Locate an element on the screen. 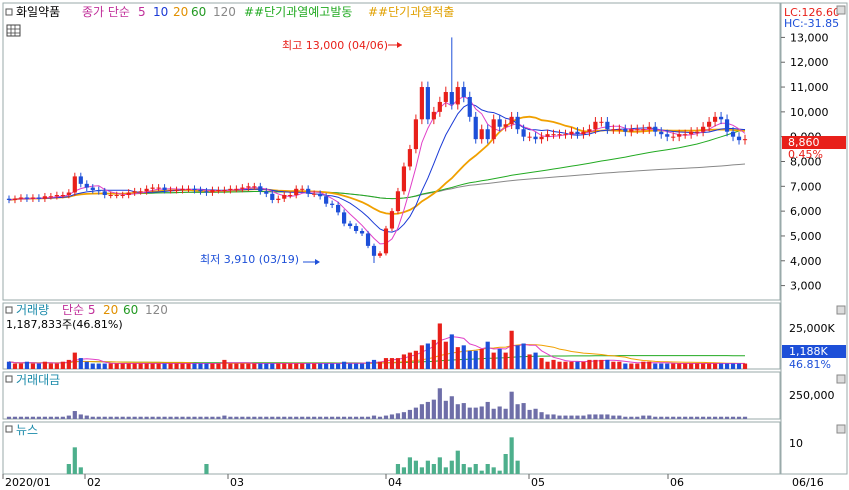  amount-title: 거래대금 is located at coordinates (38, 380).